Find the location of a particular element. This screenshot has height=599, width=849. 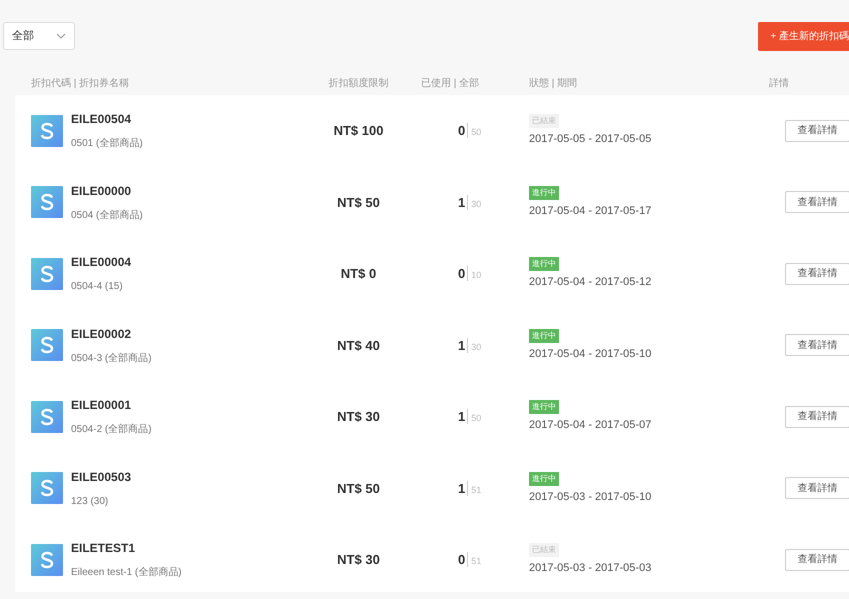

coupon-code: EILE00503 is located at coordinates (101, 477).